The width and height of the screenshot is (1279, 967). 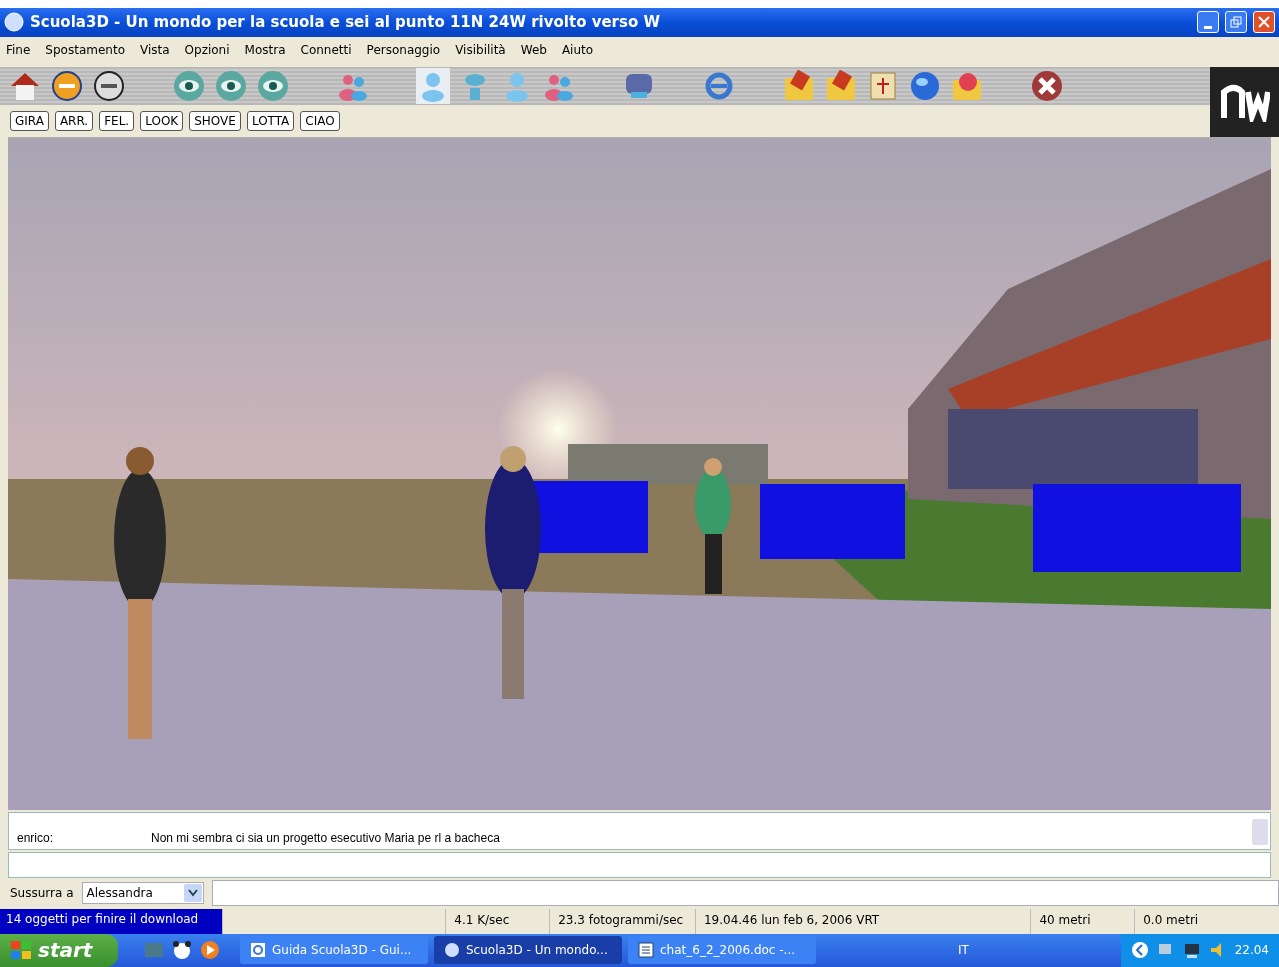 I want to click on minimize-icon, so click(x=1208, y=27).